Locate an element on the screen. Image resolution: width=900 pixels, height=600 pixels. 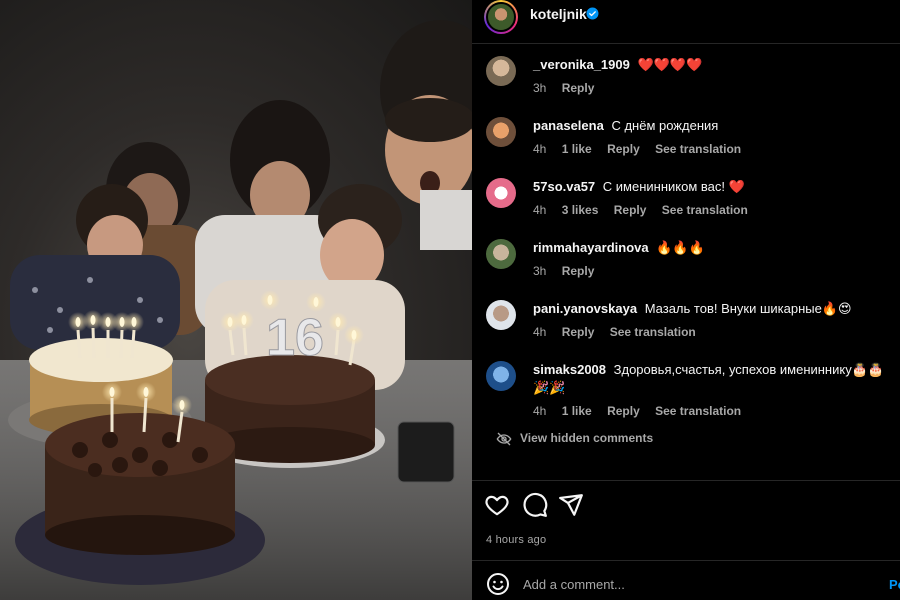
comment-text: Мазаль тов! Внуки шикарные🔥😍 is located at coordinates (748, 308).